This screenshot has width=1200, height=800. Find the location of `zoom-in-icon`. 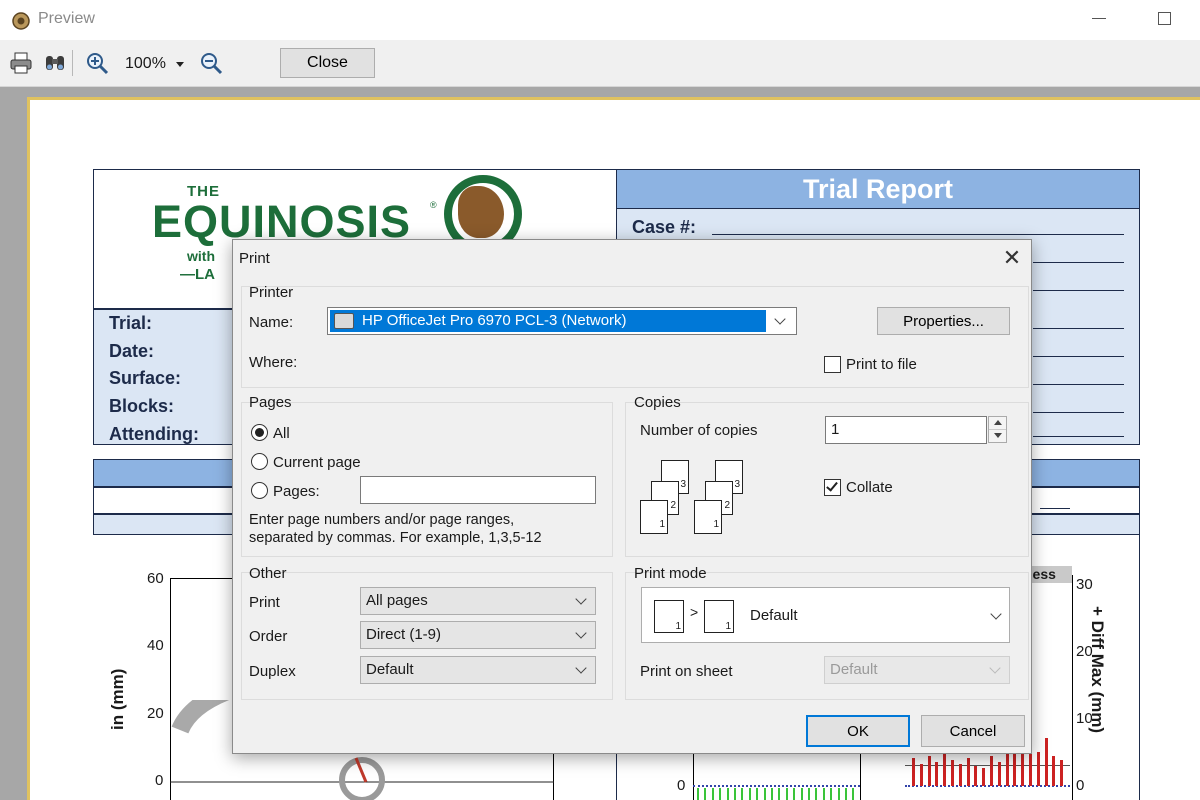

zoom-in-icon is located at coordinates (97, 63).